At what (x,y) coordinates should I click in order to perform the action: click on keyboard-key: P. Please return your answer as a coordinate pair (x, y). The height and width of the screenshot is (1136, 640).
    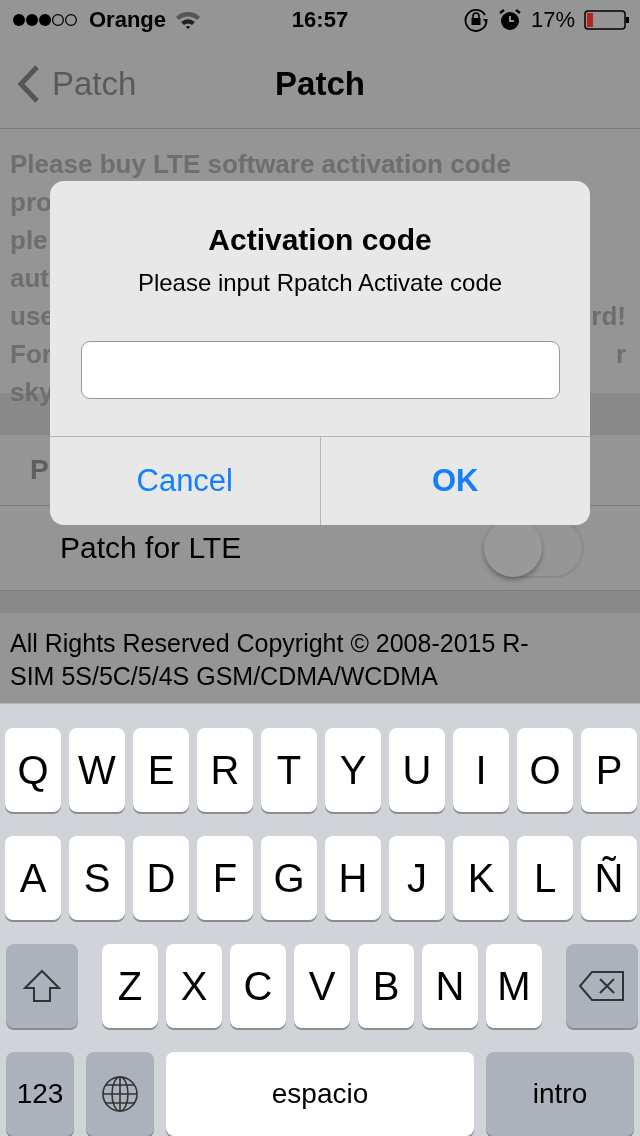
    Looking at the image, I should click on (609, 770).